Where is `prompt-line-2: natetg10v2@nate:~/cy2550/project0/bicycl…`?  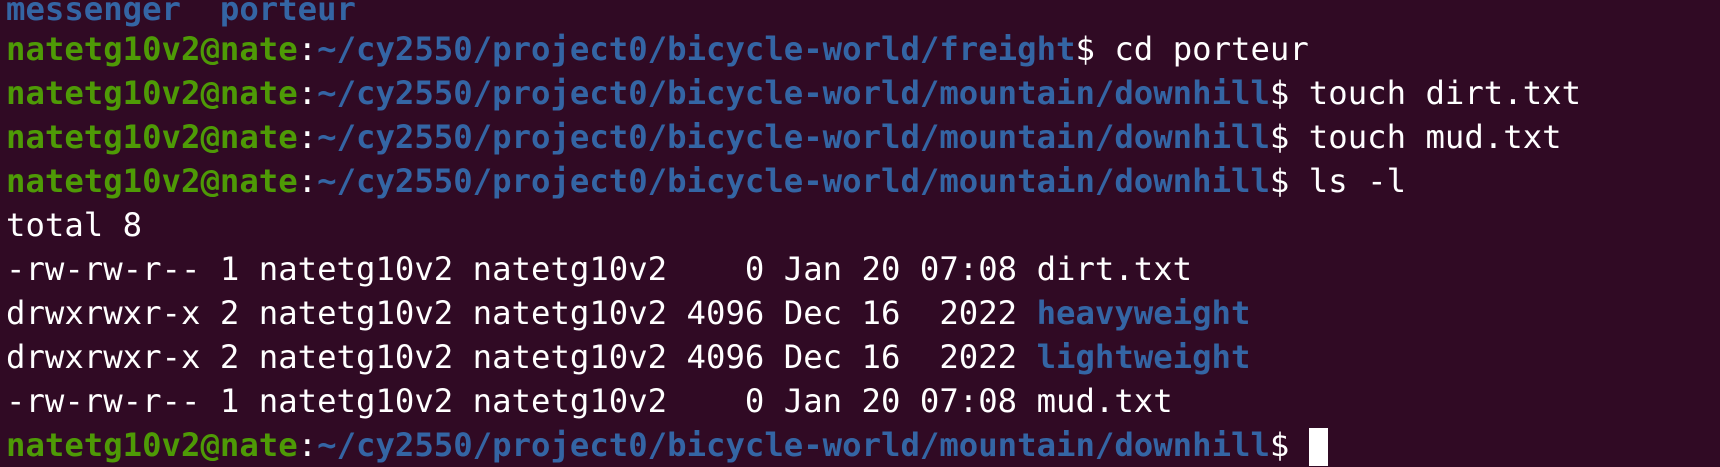
prompt-line-2: natetg10v2@nate:~/cy2550/project0/bicycl… is located at coordinates (793, 93).